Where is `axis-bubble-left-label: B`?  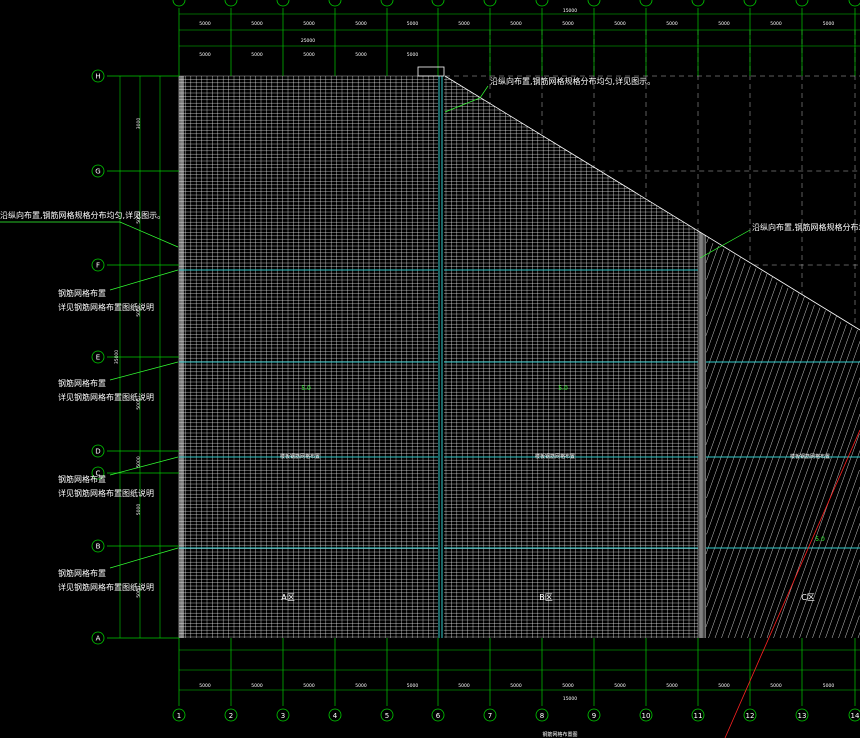 axis-bubble-left-label: B is located at coordinates (98, 547).